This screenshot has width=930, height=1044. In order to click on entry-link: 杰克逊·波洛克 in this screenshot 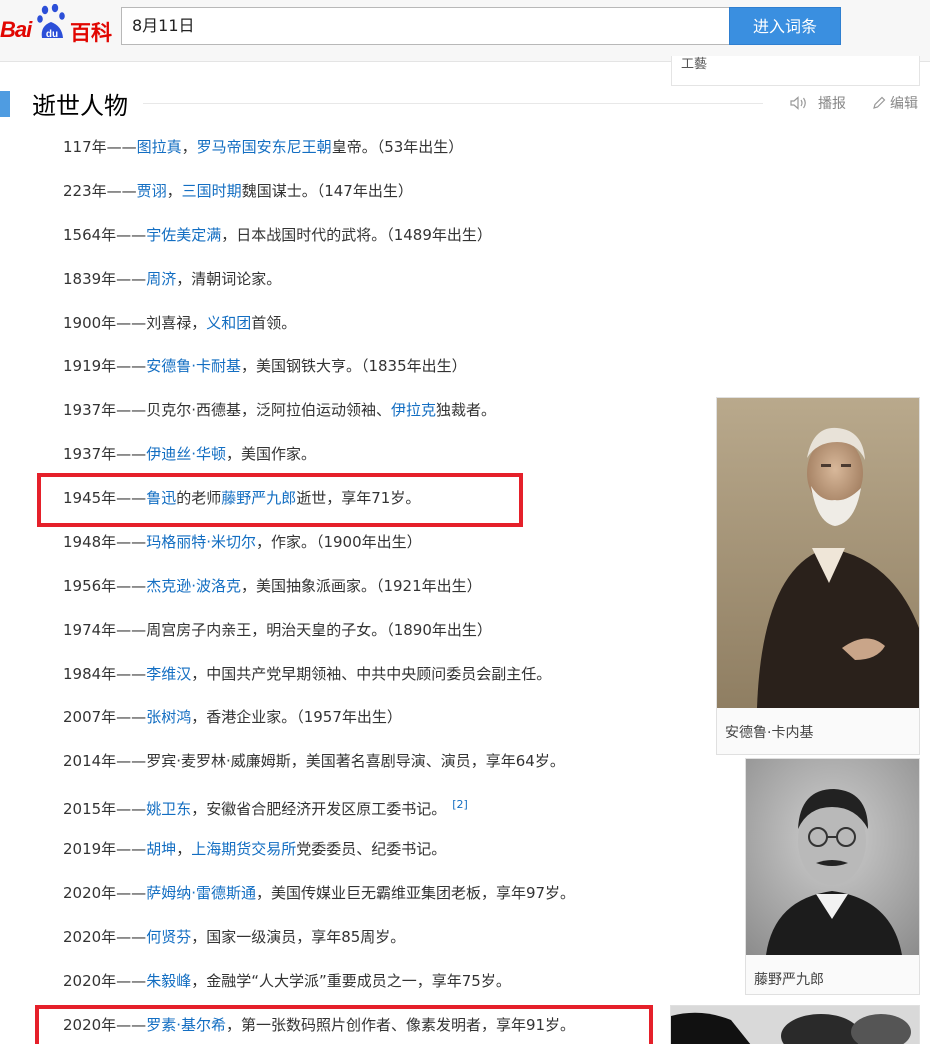, I will do `click(193, 586)`.